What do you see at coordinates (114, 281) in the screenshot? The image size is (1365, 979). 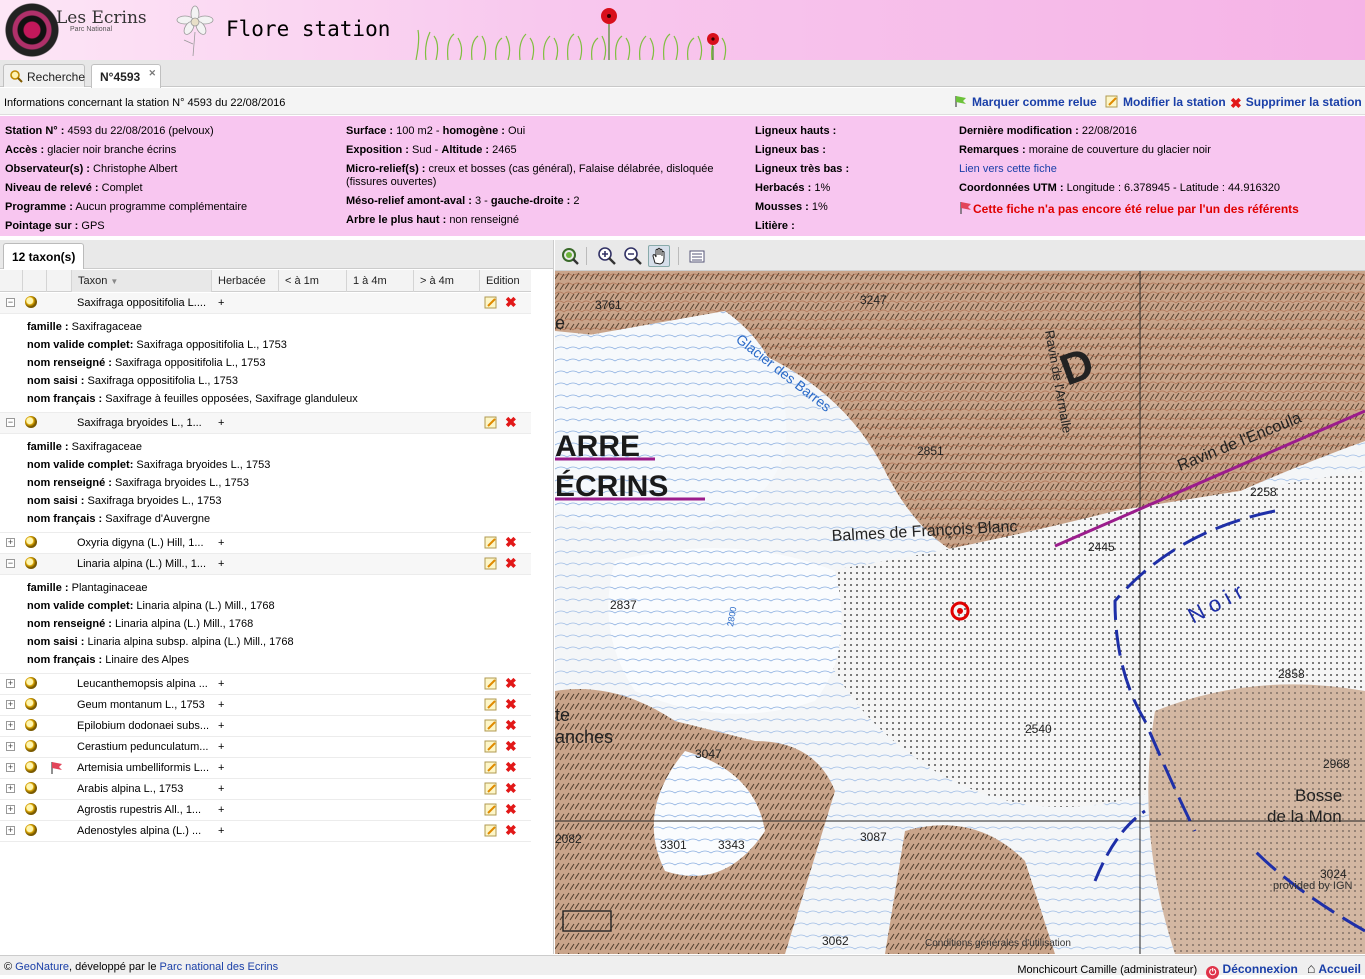 I see `sort-desc-icon: ▼` at bounding box center [114, 281].